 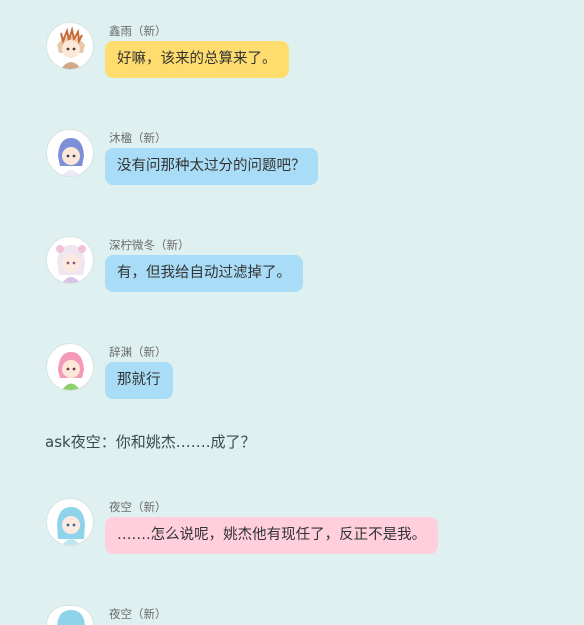 I want to click on message-bubble: 没有问那种太过分的问题吧？, so click(x=211, y=166).